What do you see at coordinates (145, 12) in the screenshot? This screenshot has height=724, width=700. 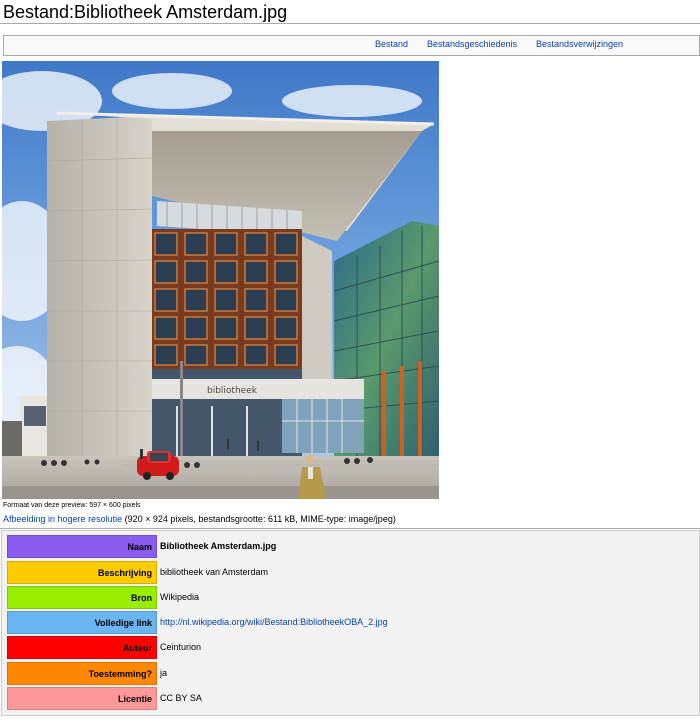 I see `page-title: Bestand:Bibliotheek Amsterdam.jpg` at bounding box center [145, 12].